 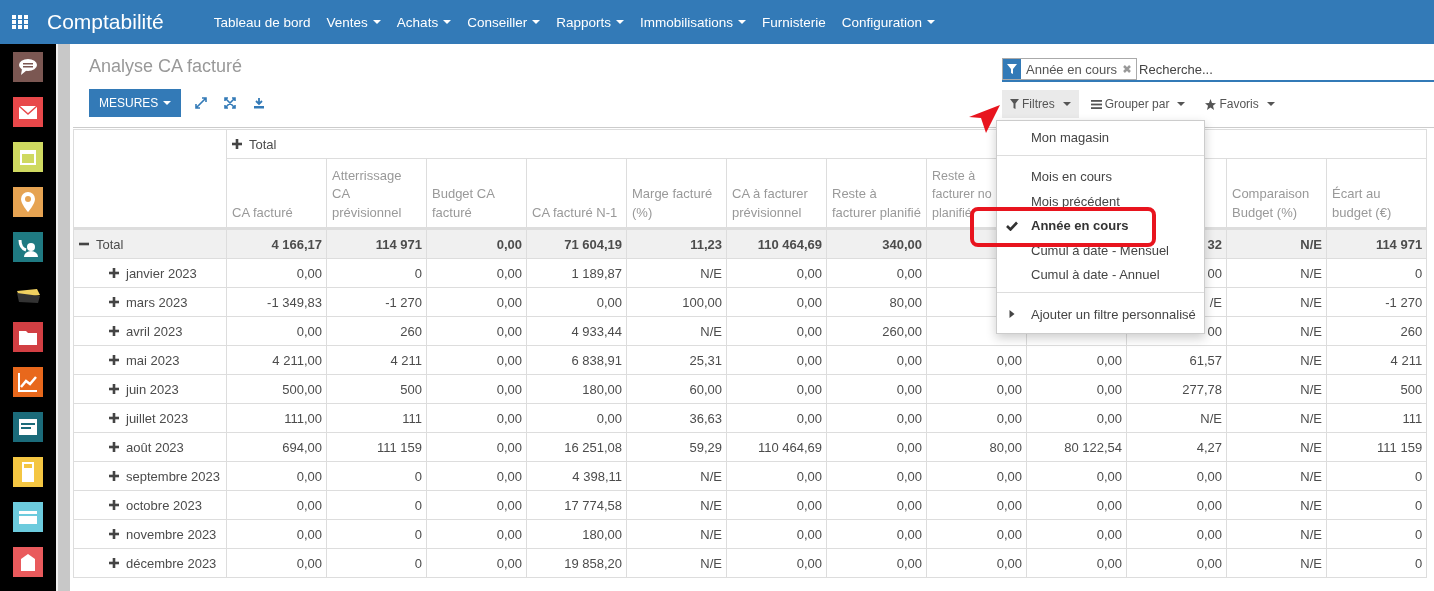 What do you see at coordinates (154, 331) in the screenshot?
I see `row-header: avril 2023` at bounding box center [154, 331].